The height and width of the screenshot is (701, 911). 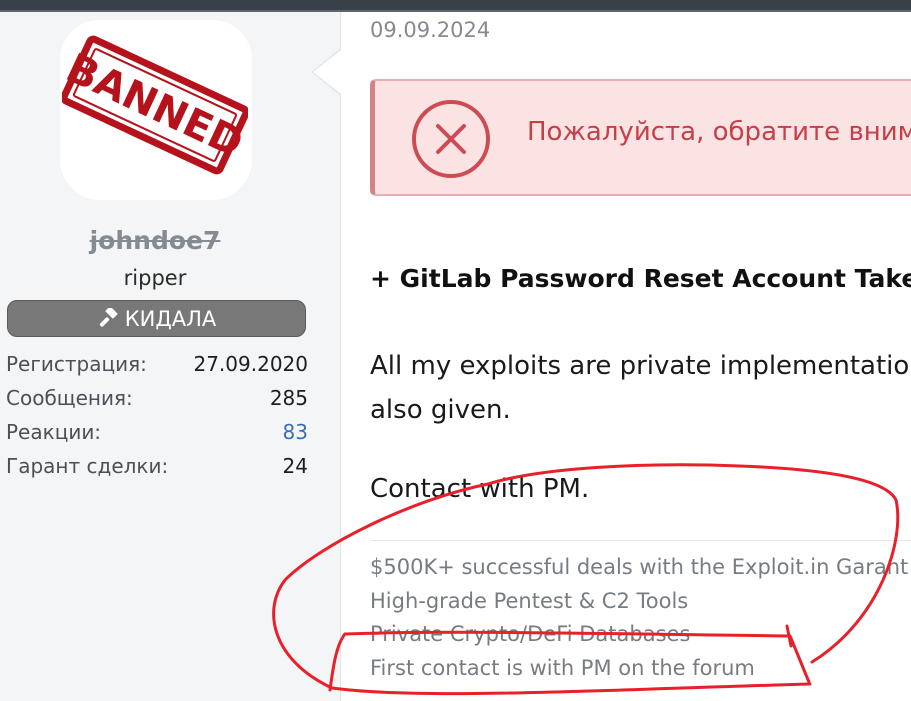 I want to click on signature-divider, so click(x=640, y=540).